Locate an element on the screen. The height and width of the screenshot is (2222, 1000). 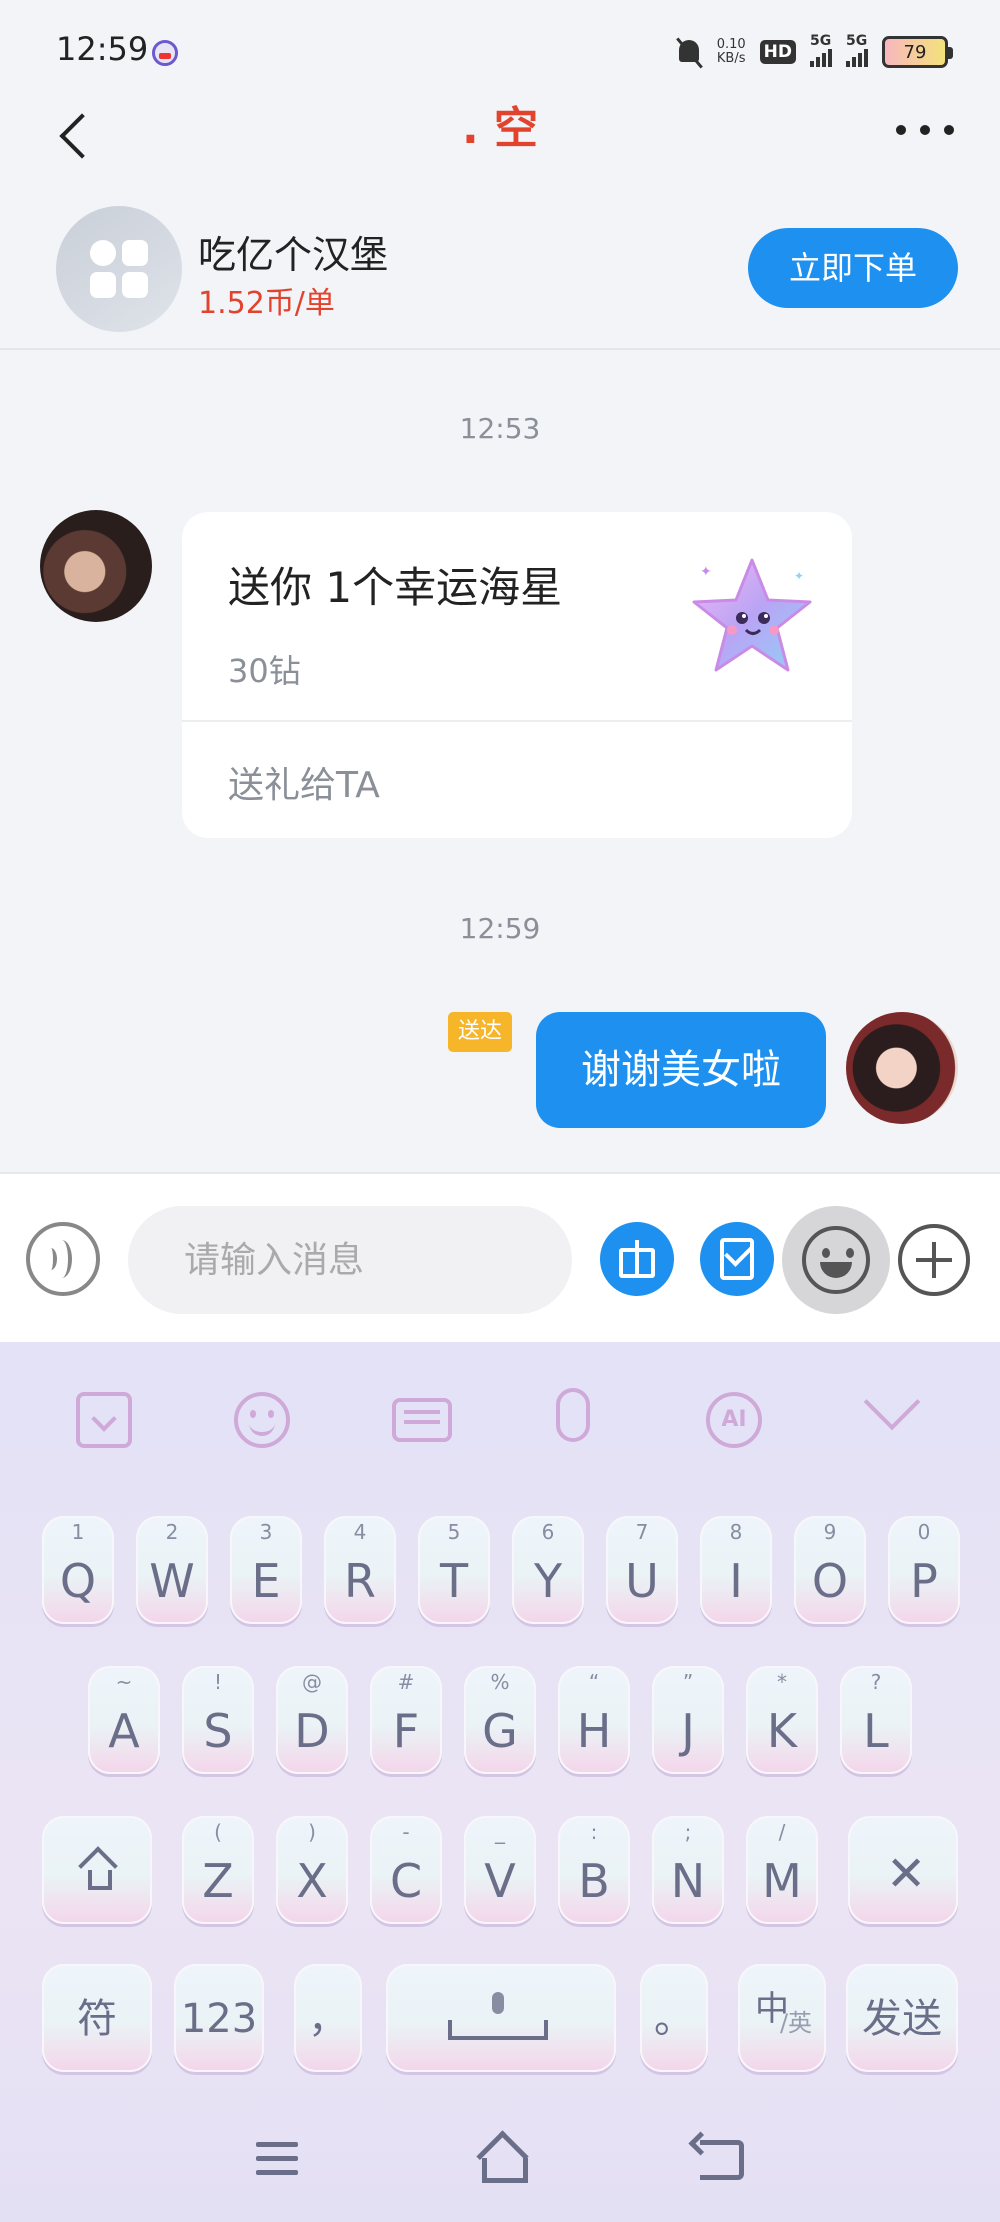
period-key: 。 is located at coordinates (674, 2018).